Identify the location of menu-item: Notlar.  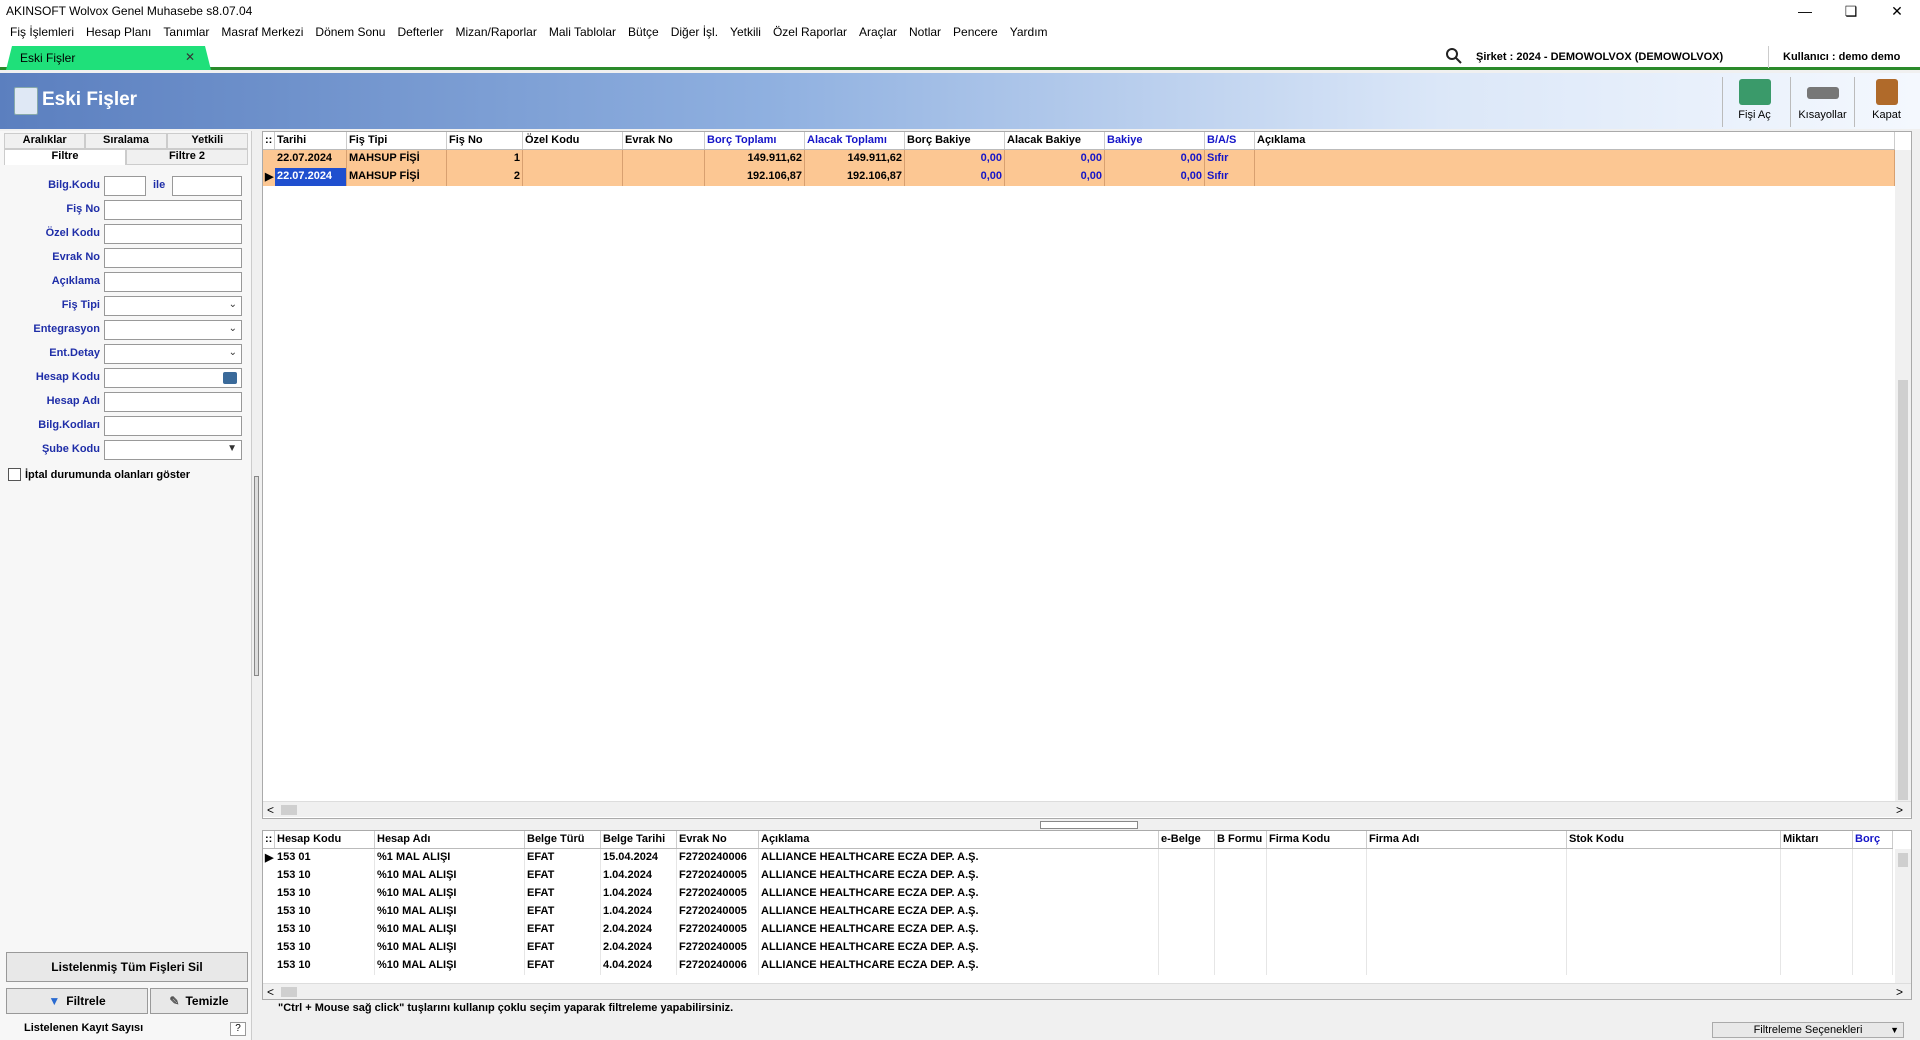
(925, 32).